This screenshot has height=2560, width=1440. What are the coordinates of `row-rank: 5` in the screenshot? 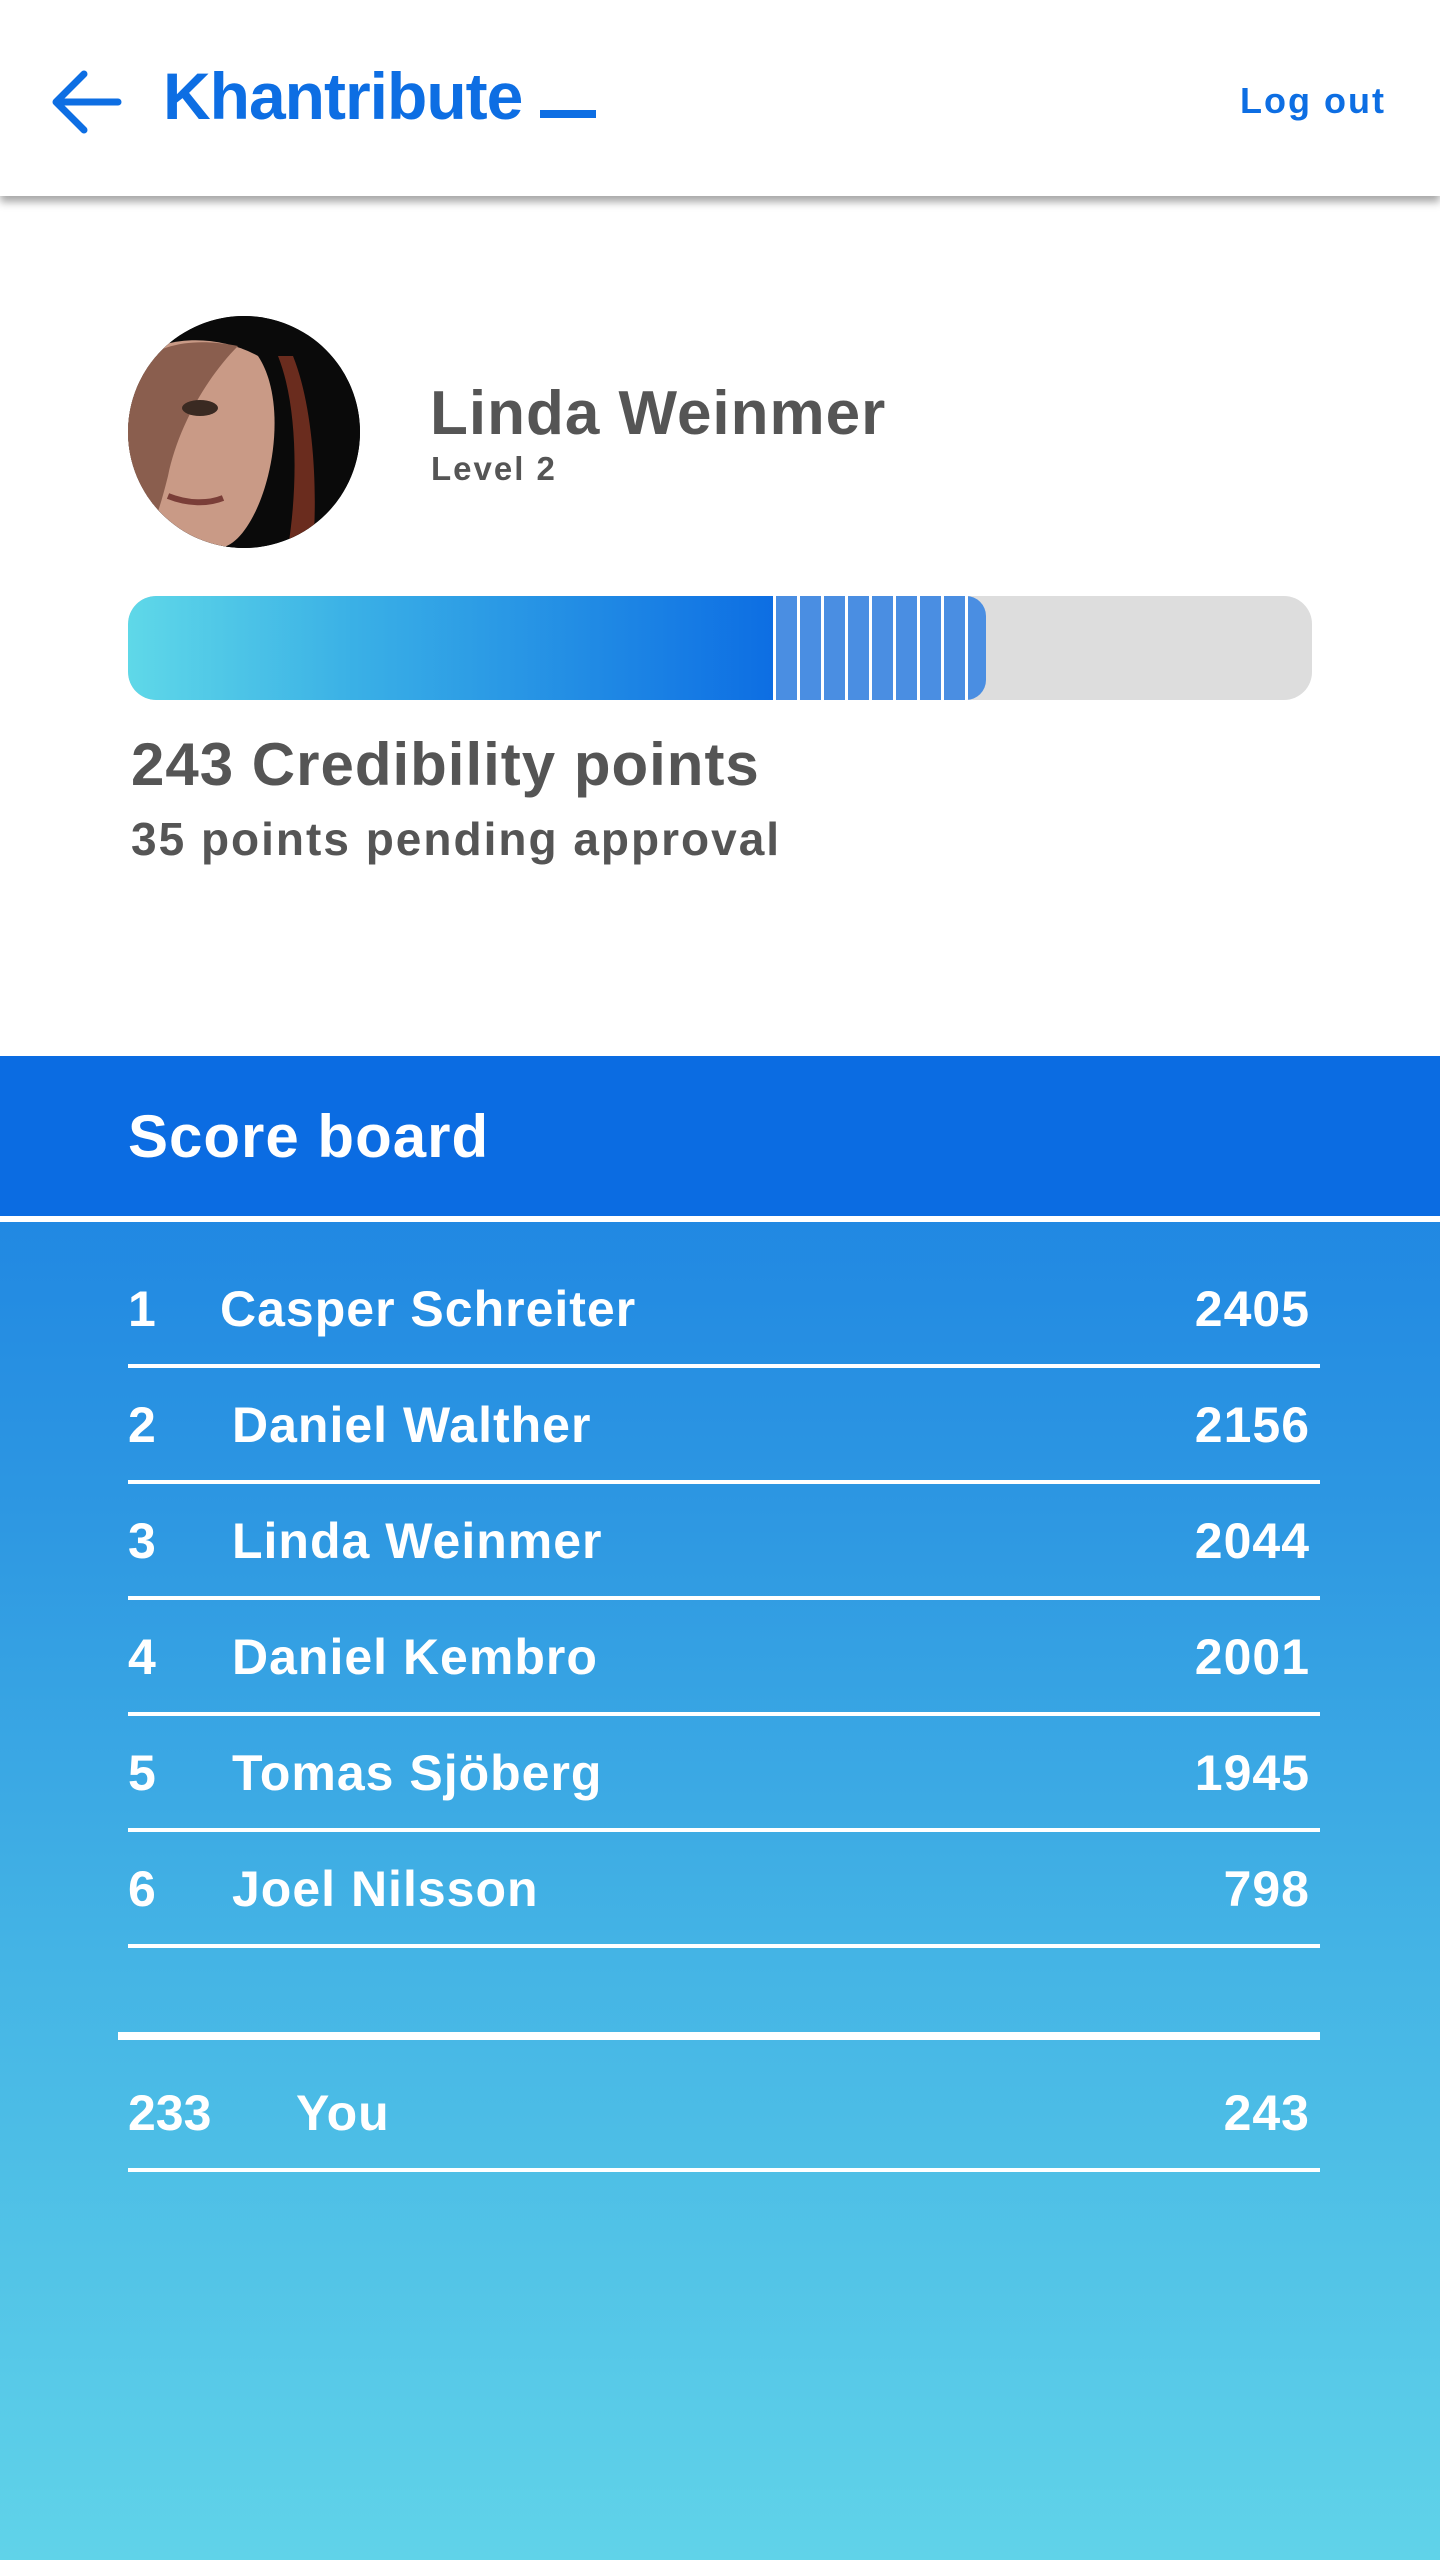 It's located at (142, 1773).